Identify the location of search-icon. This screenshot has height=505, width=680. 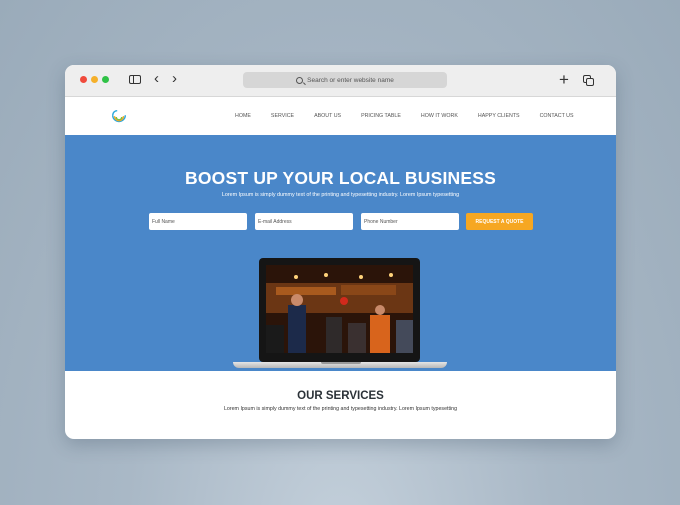
(300, 80).